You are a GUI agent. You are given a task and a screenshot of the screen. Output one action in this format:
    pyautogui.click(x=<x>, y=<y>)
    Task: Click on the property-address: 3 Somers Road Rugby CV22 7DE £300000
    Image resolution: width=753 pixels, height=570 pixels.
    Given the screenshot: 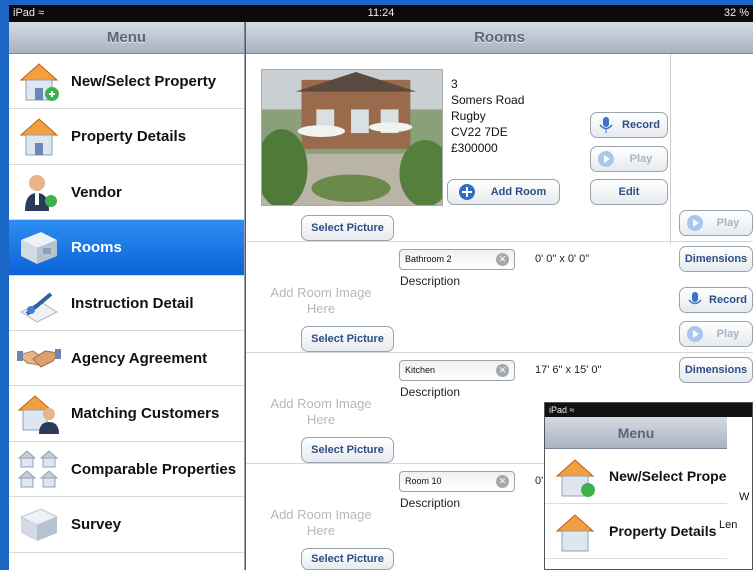 What is the action you would take?
    pyautogui.click(x=488, y=116)
    